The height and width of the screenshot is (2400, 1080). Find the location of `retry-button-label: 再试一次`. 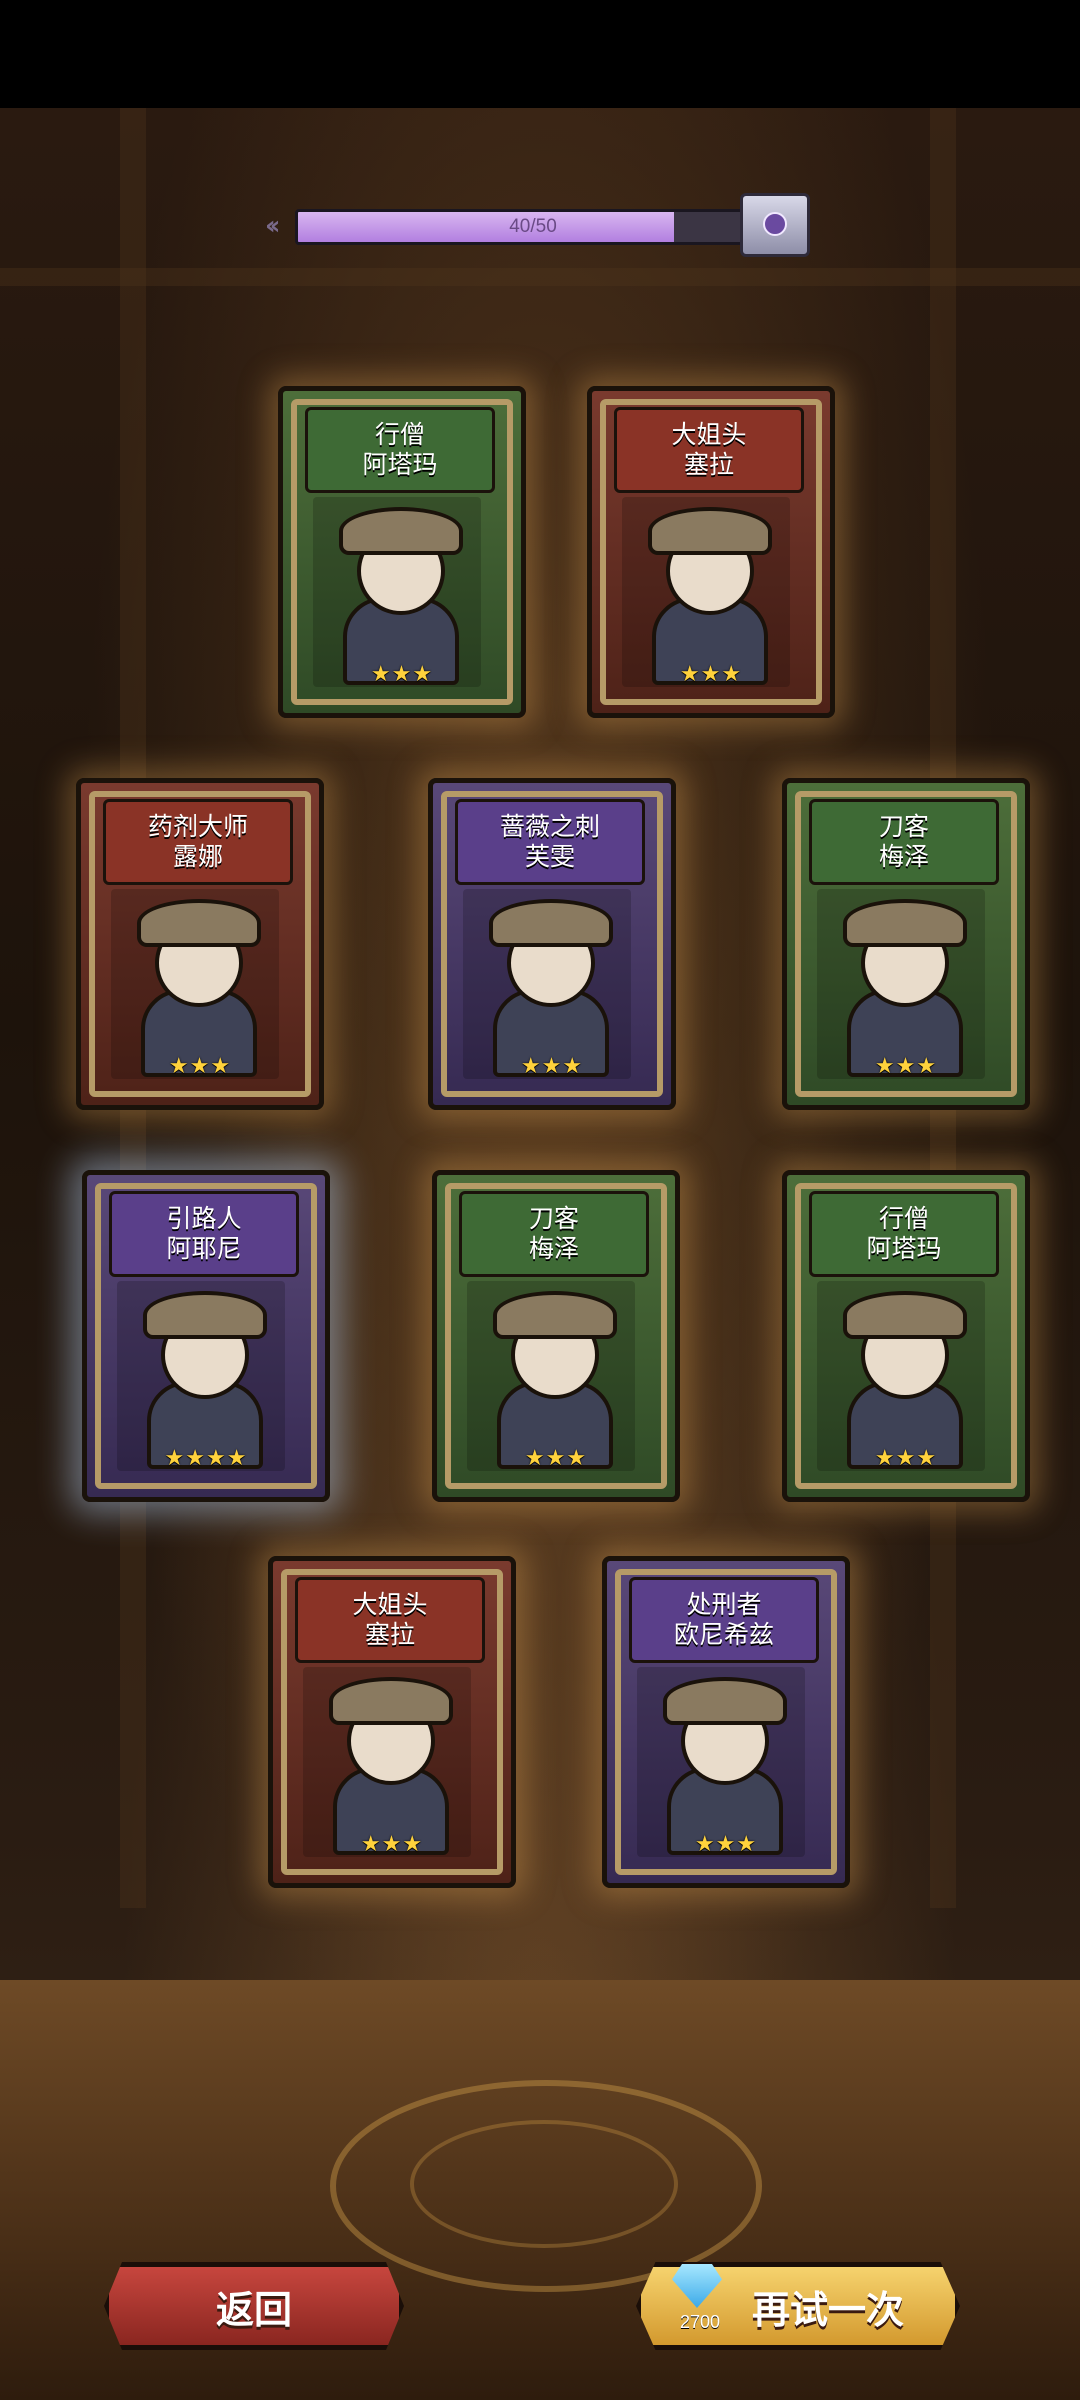

retry-button-label: 再试一次 is located at coordinates (827, 2309).